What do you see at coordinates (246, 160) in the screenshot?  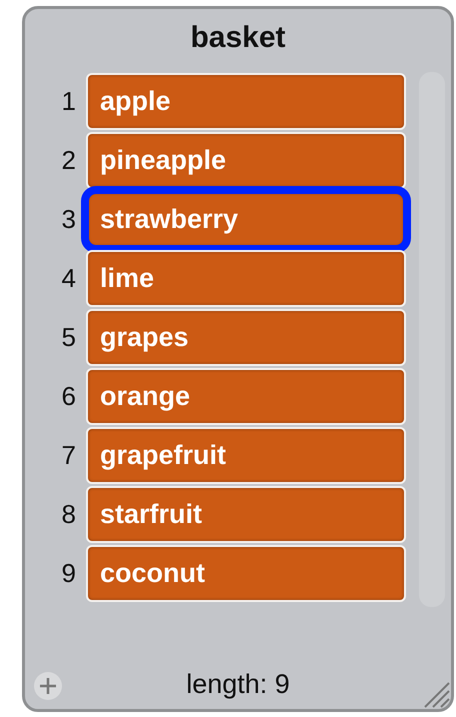 I see `list-item: pineapple` at bounding box center [246, 160].